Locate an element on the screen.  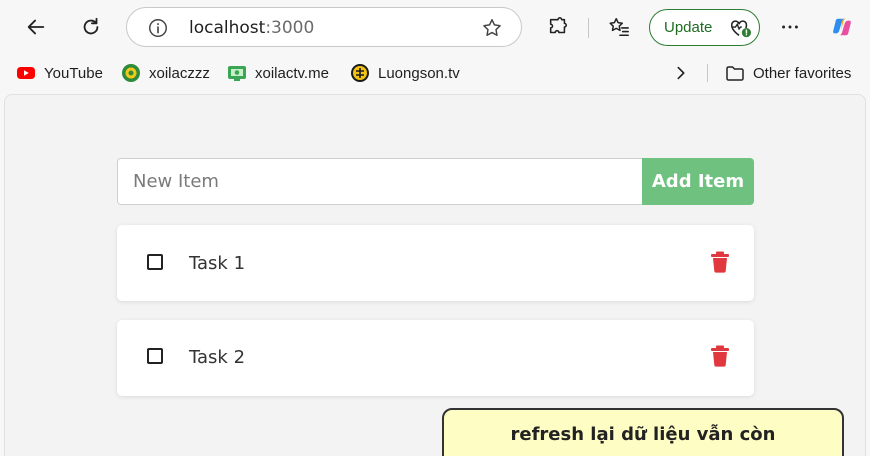
copilot-button is located at coordinates (842, 27).